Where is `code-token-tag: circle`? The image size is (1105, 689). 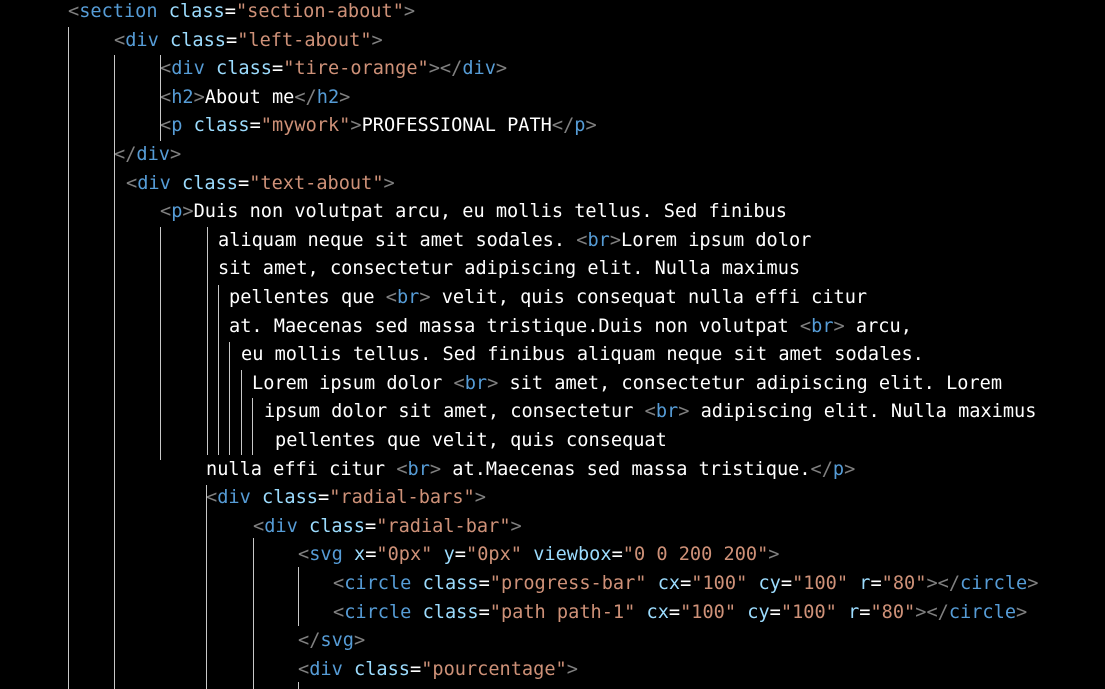
code-token-tag: circle is located at coordinates (378, 583).